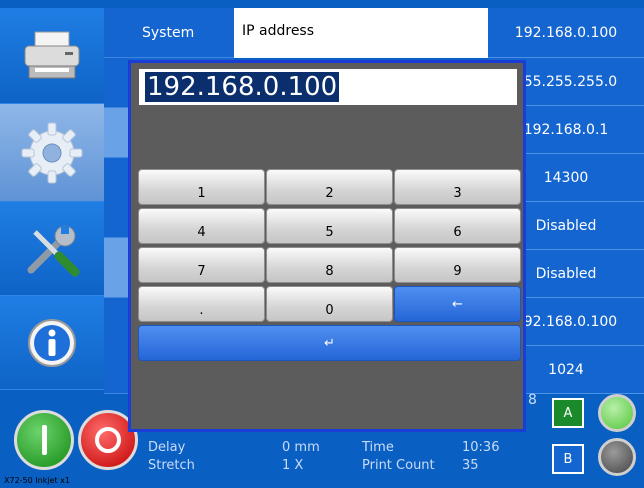  I want to click on section-label-text: System, so click(168, 32).